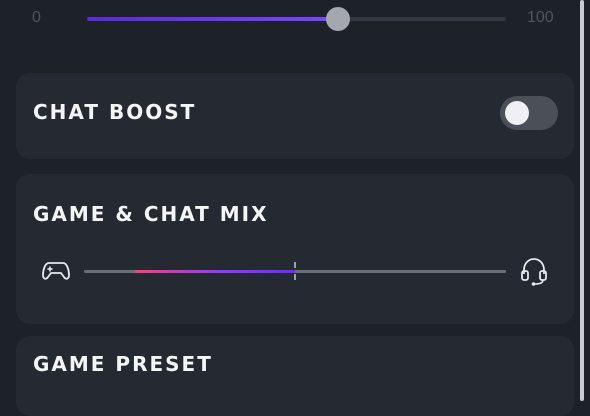 The height and width of the screenshot is (416, 590). I want to click on slider-max-label: 100, so click(540, 17).